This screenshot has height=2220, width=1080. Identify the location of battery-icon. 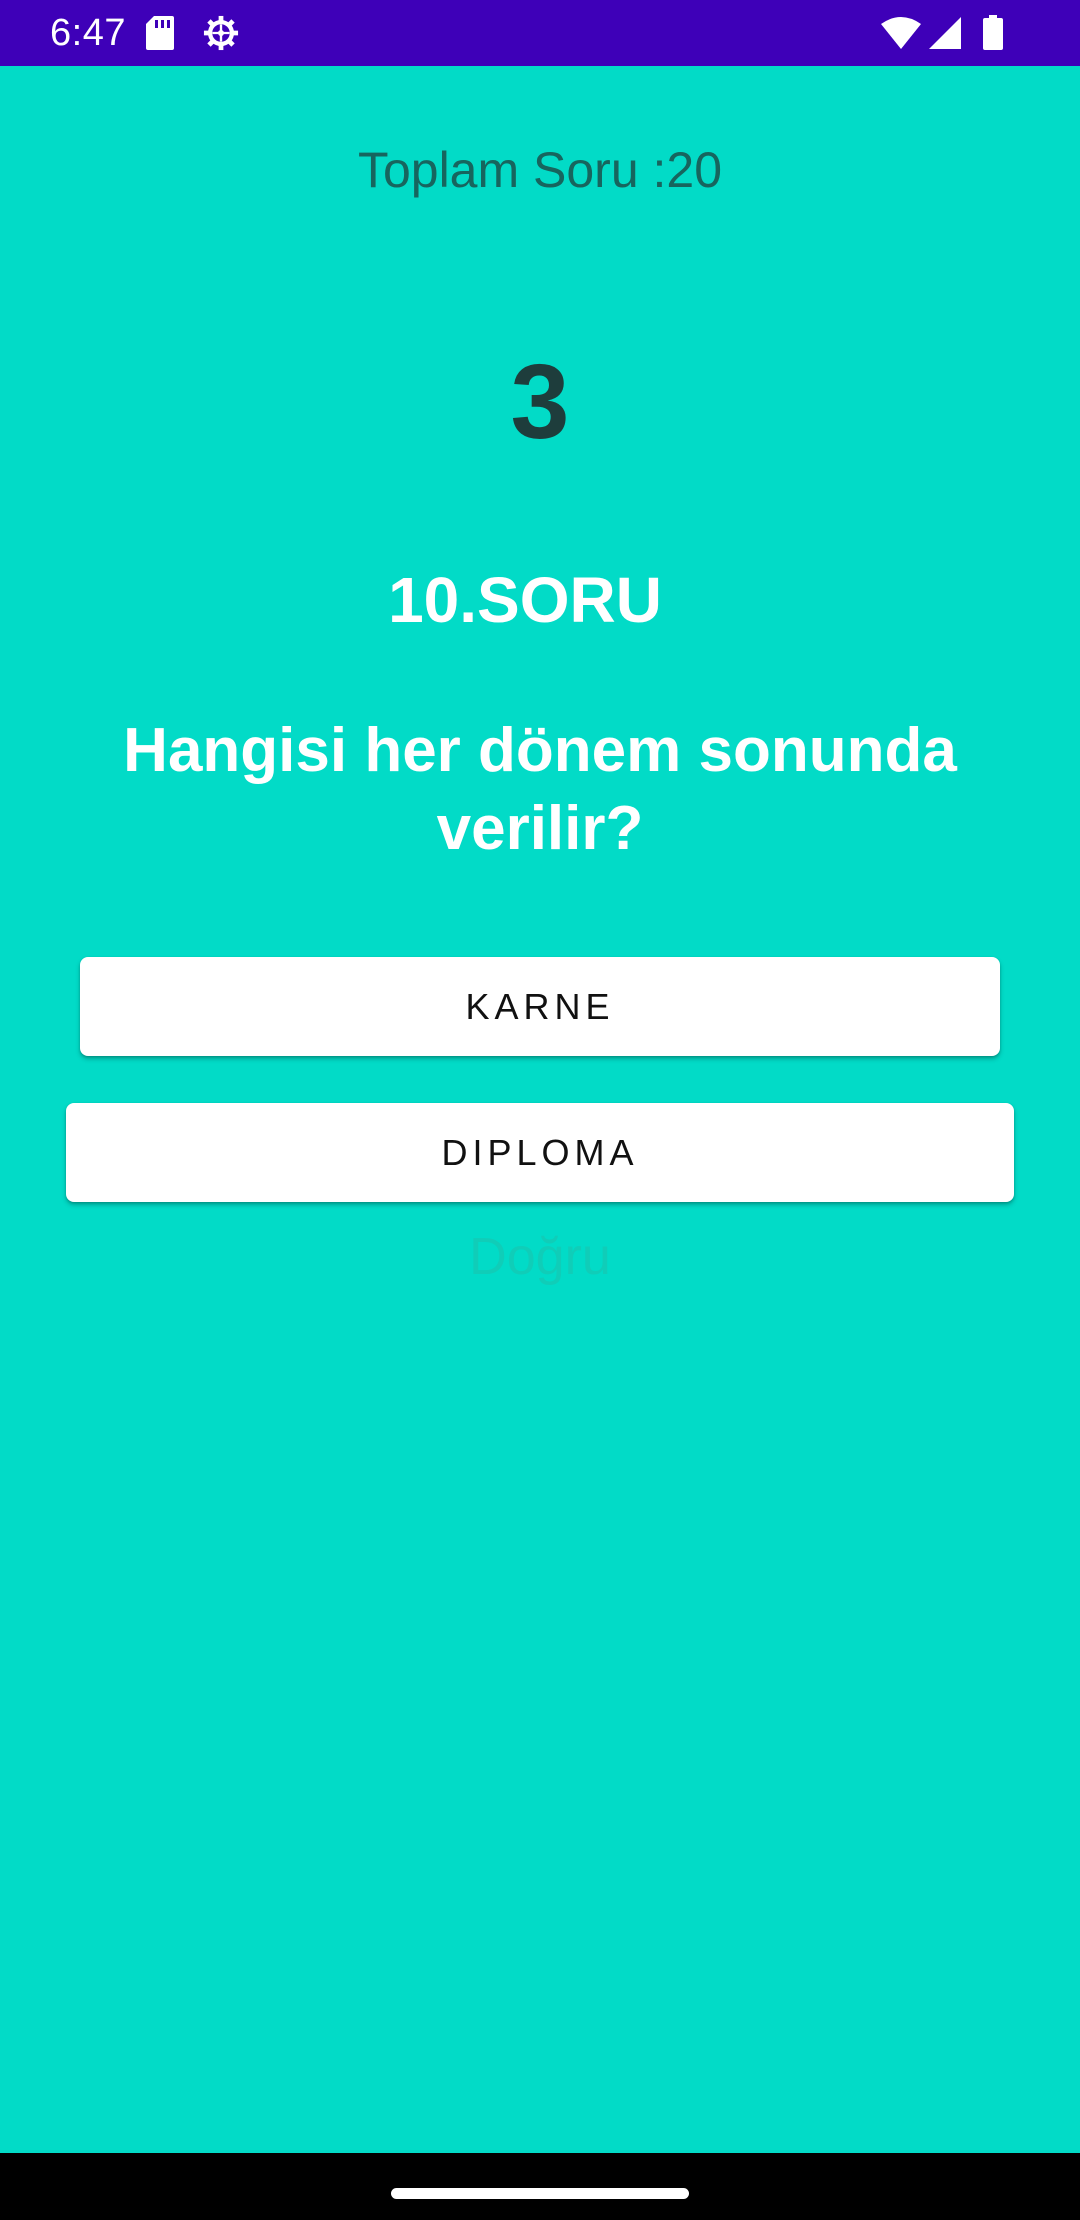
(993, 32).